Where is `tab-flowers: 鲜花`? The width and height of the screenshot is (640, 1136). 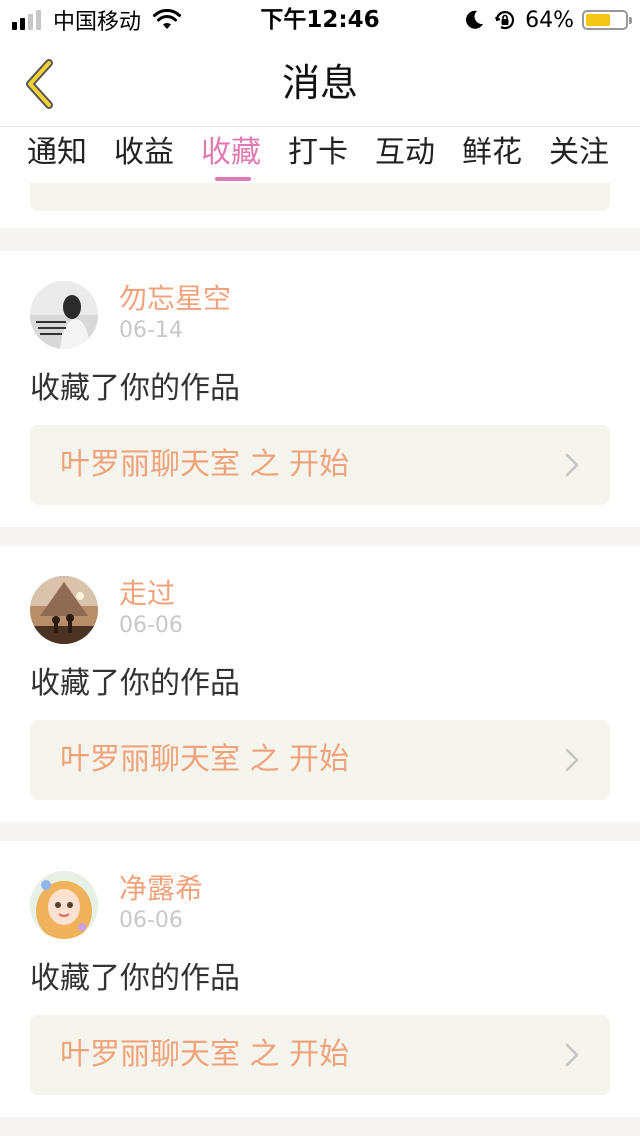 tab-flowers: 鲜花 is located at coordinates (492, 153).